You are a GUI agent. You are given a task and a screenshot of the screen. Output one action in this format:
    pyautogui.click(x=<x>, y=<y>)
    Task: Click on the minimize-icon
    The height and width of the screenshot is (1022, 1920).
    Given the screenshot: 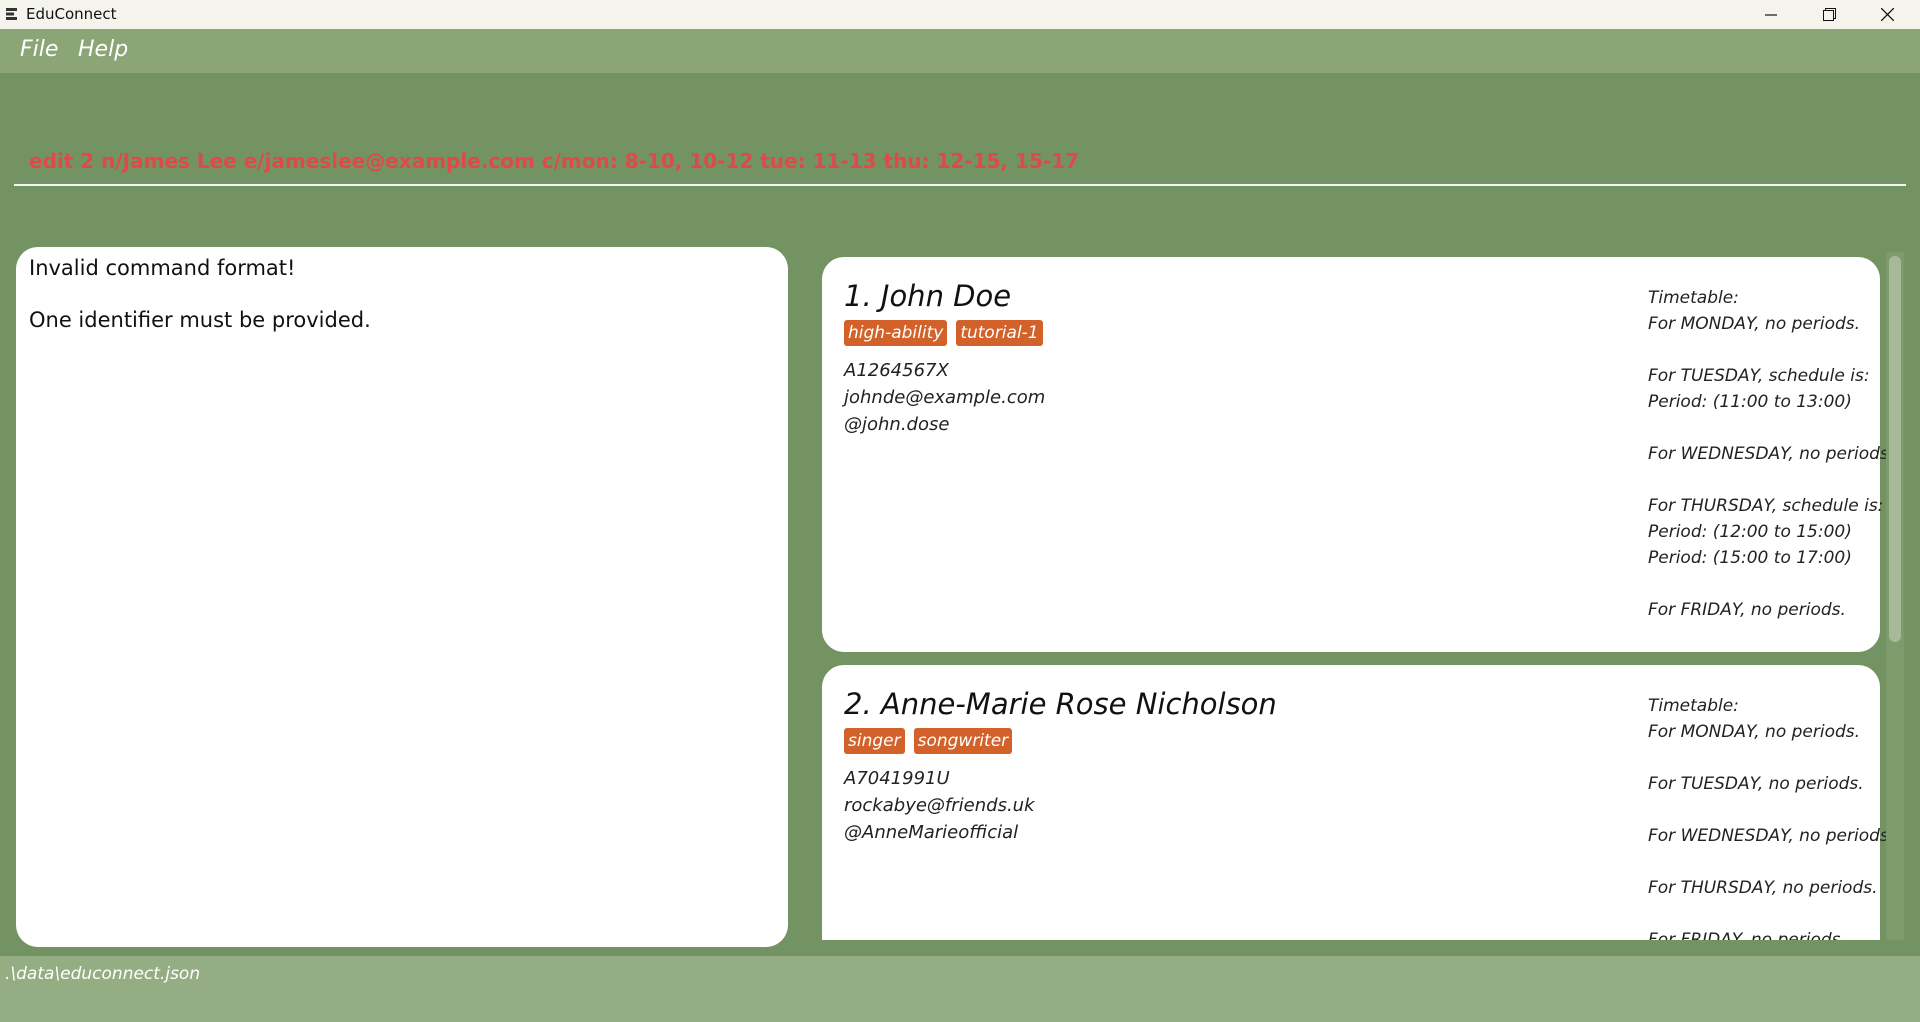 What is the action you would take?
    pyautogui.click(x=1771, y=14)
    